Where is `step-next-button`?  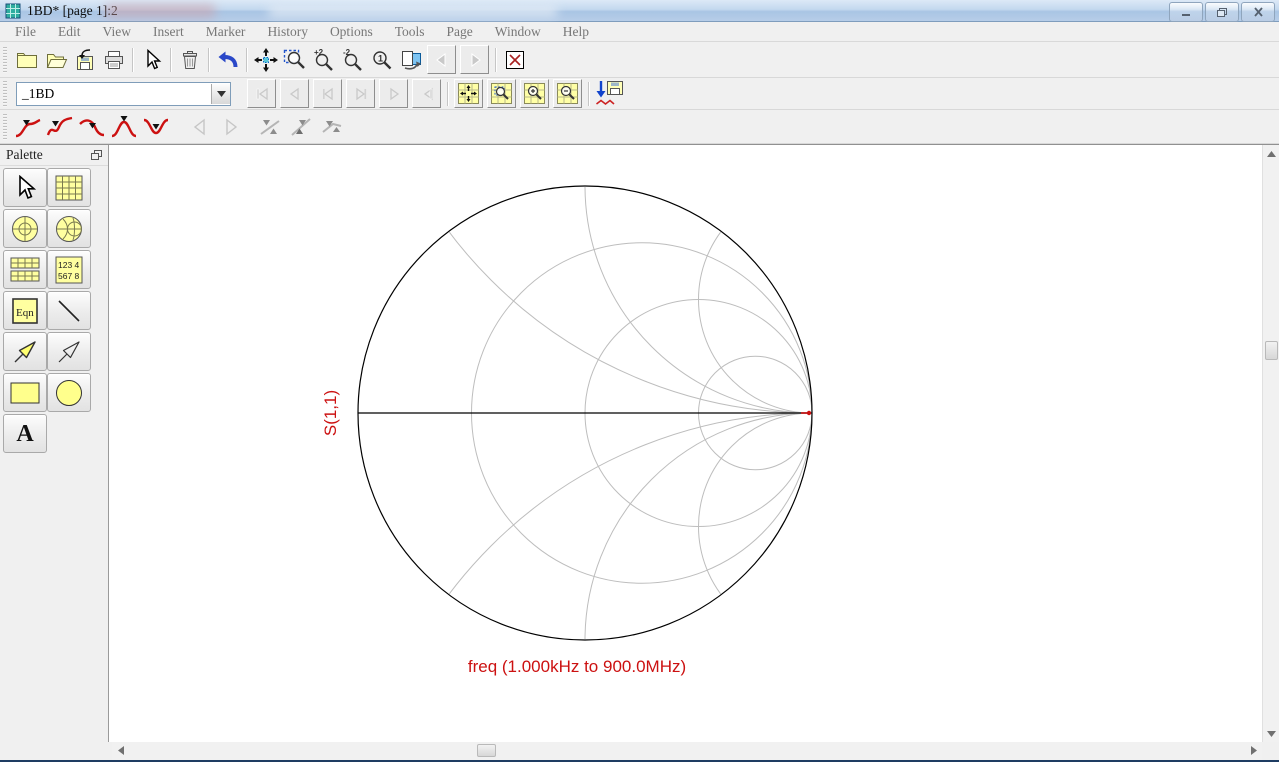 step-next-button is located at coordinates (360, 93).